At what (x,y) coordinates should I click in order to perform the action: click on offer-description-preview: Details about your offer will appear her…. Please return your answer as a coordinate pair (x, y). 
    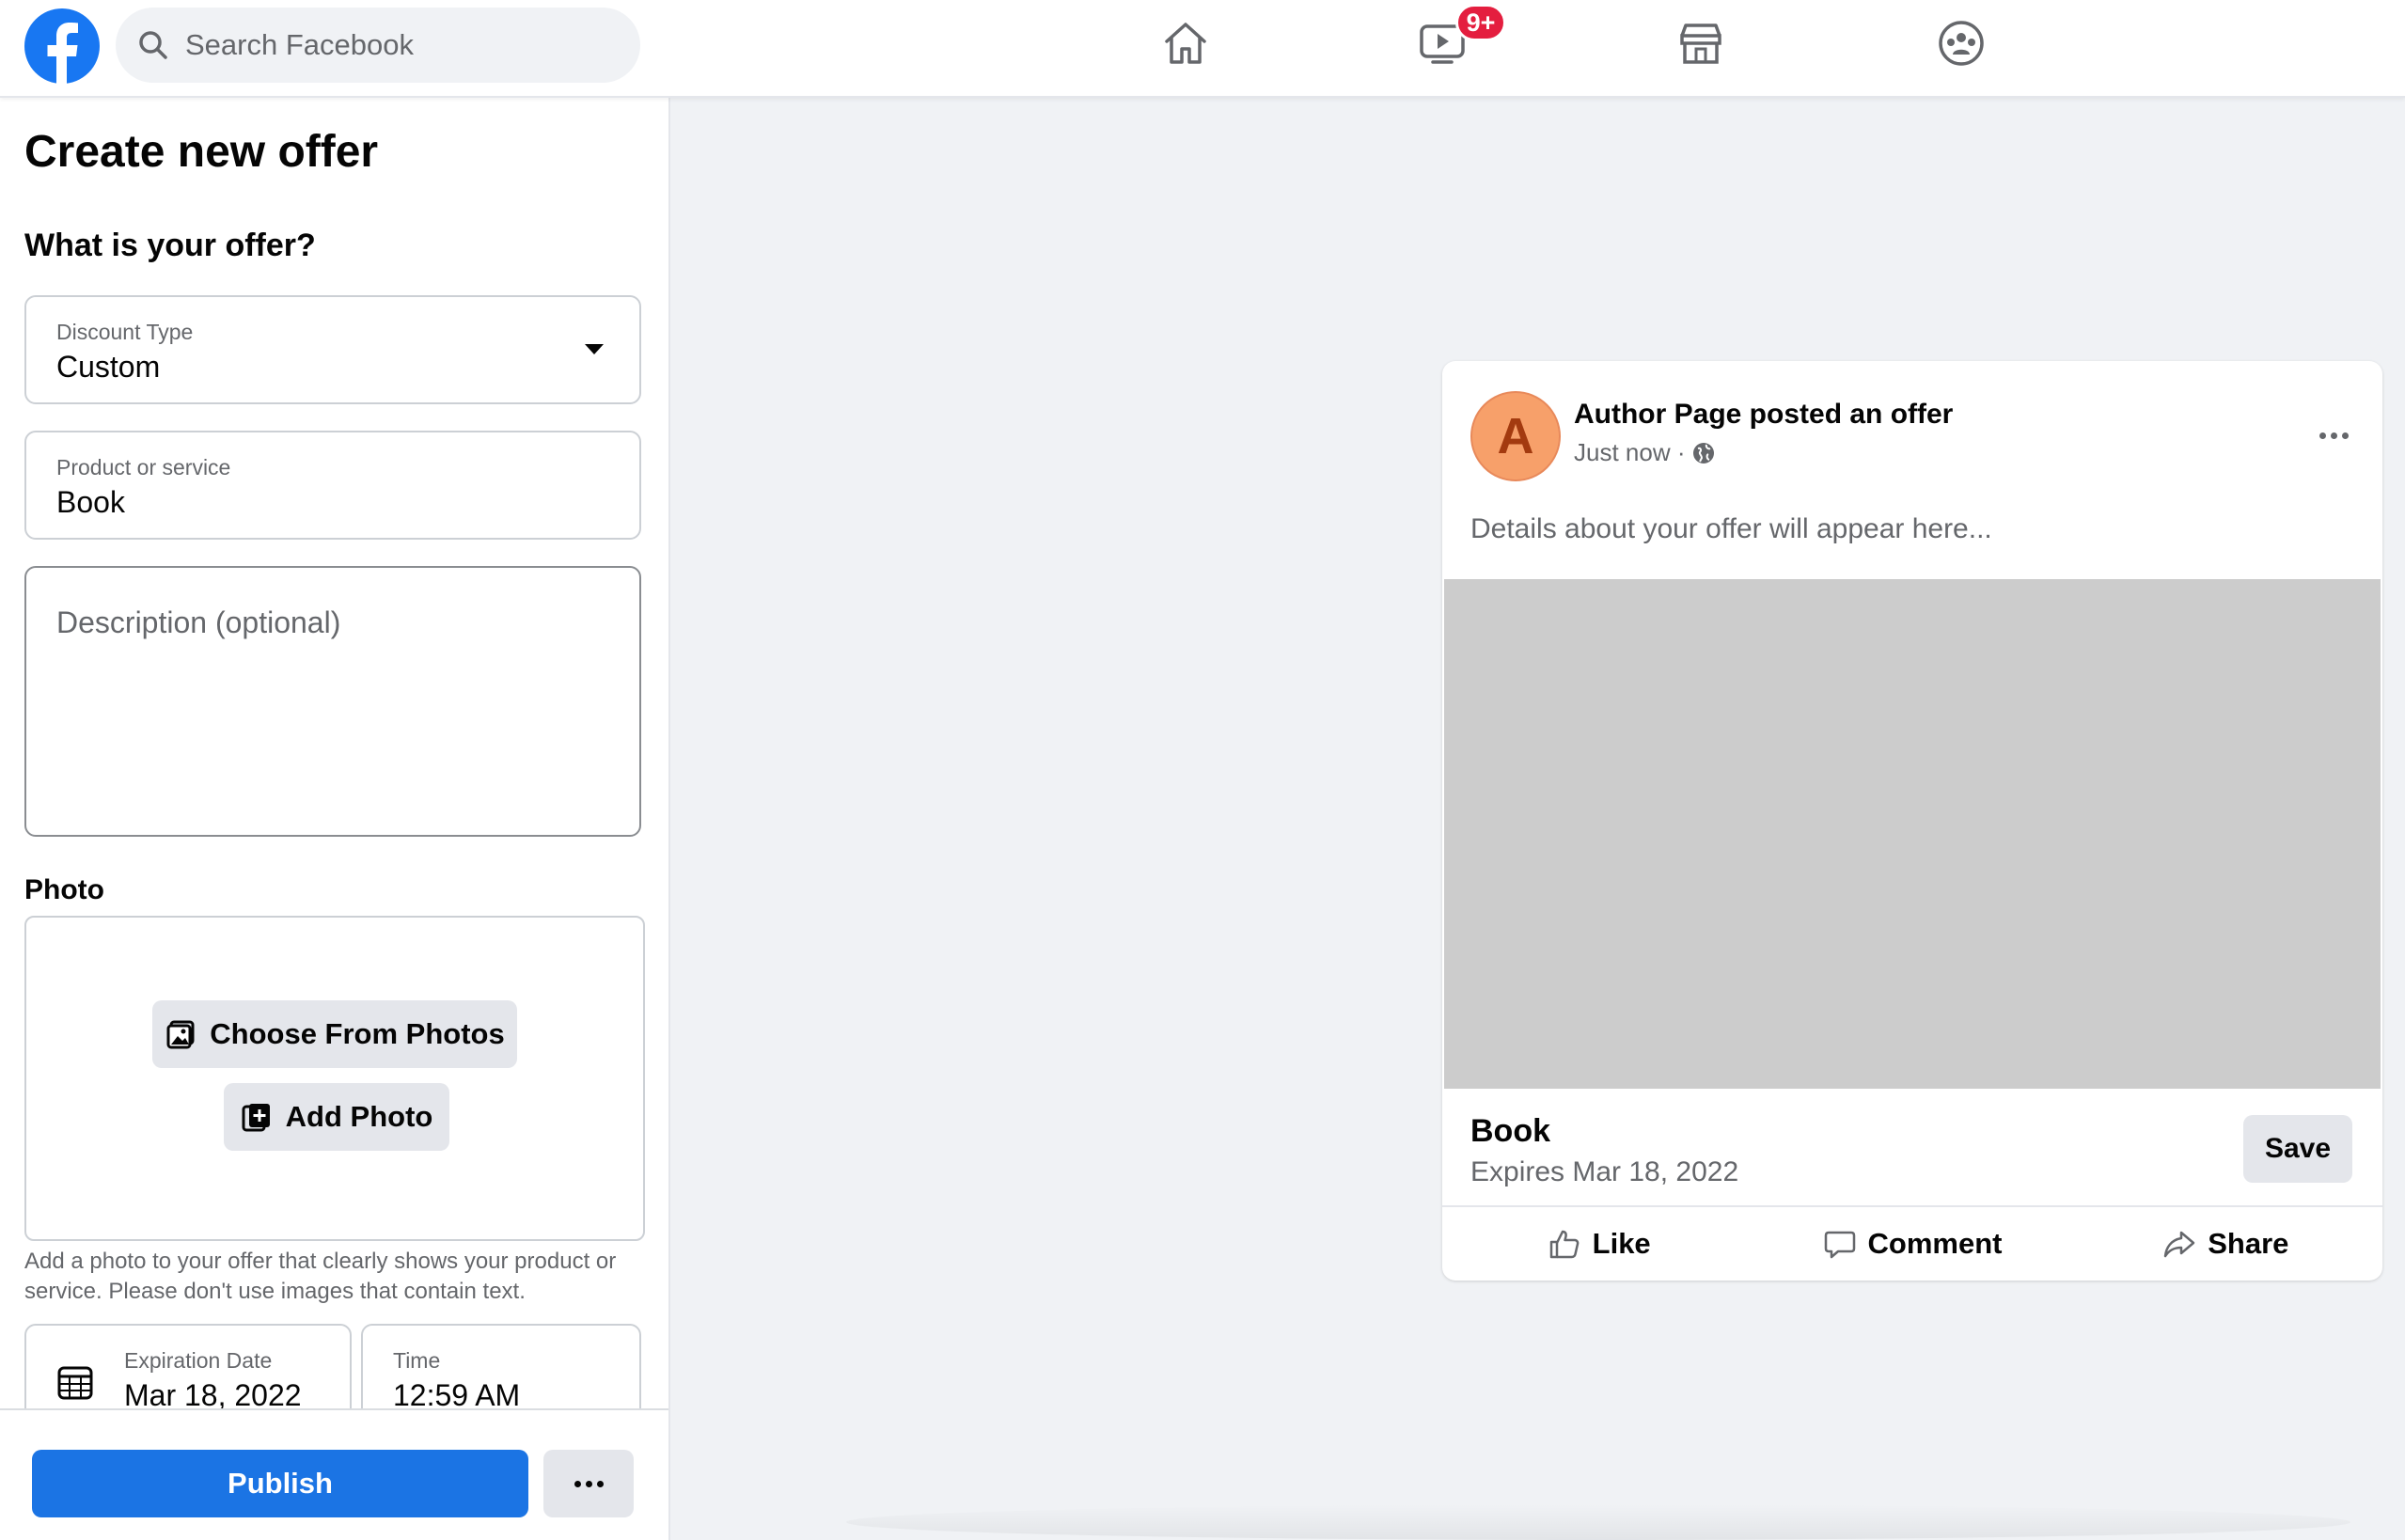
    Looking at the image, I should click on (1731, 528).